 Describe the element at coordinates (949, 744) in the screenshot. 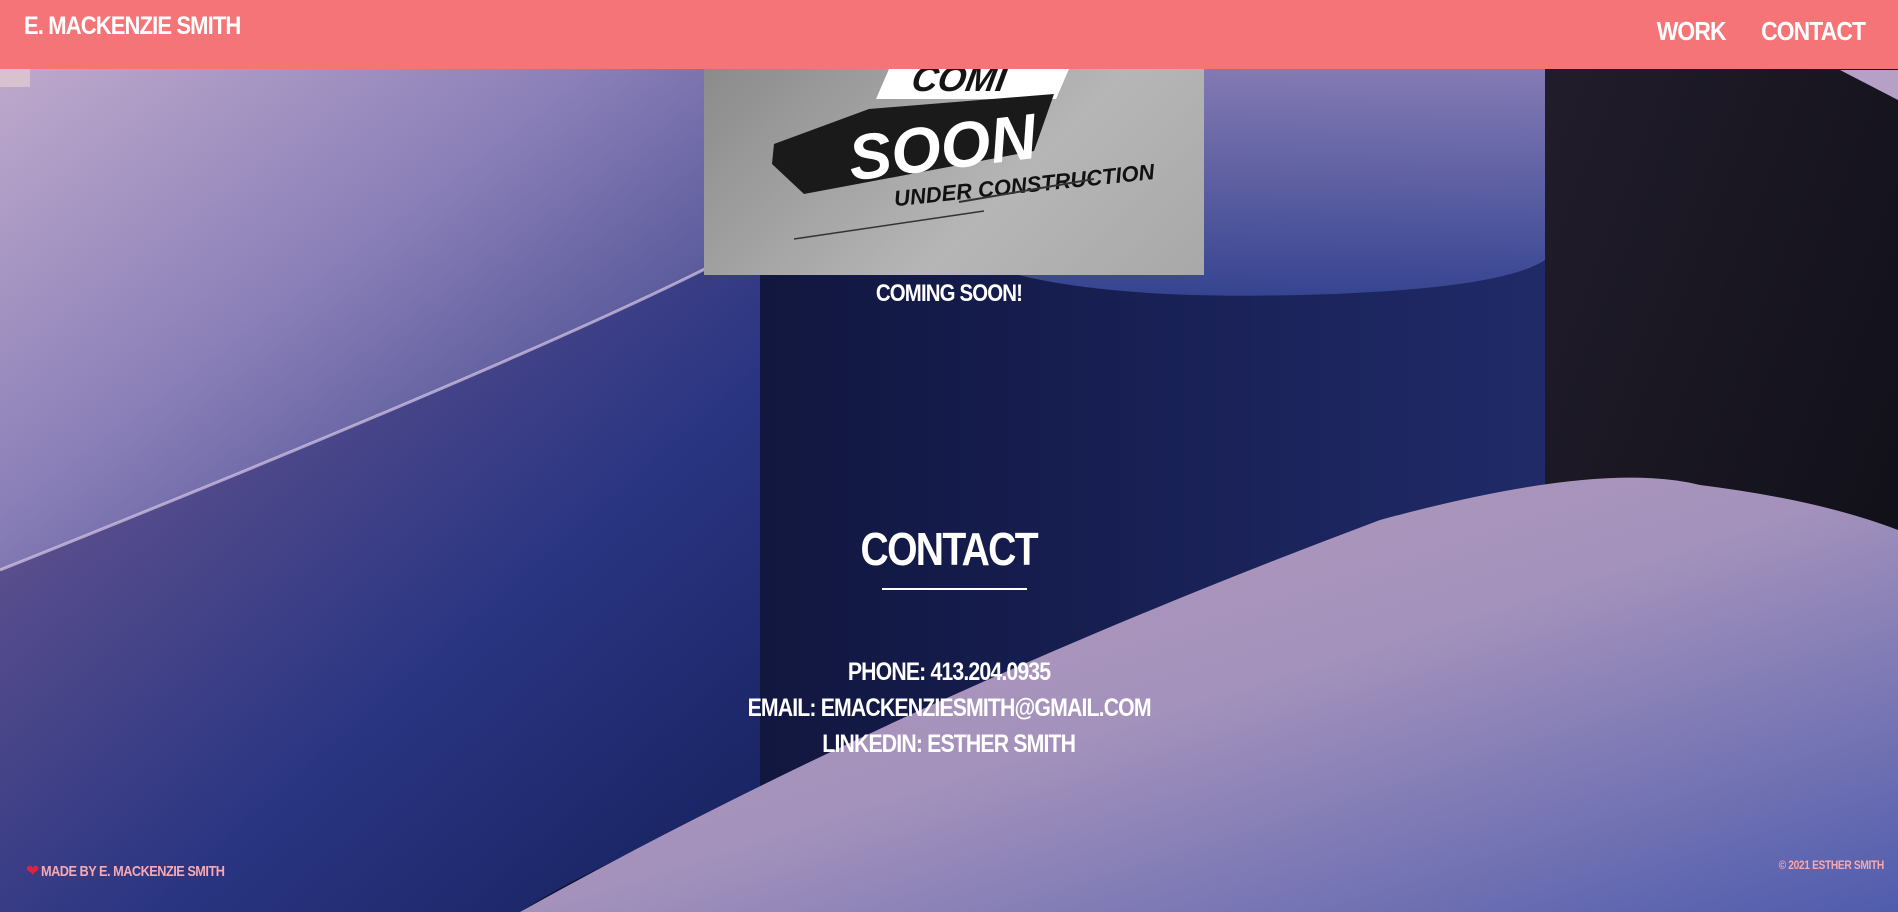

I see `linkedin-line: LINKEDIN: ESTHER SMITH` at that location.